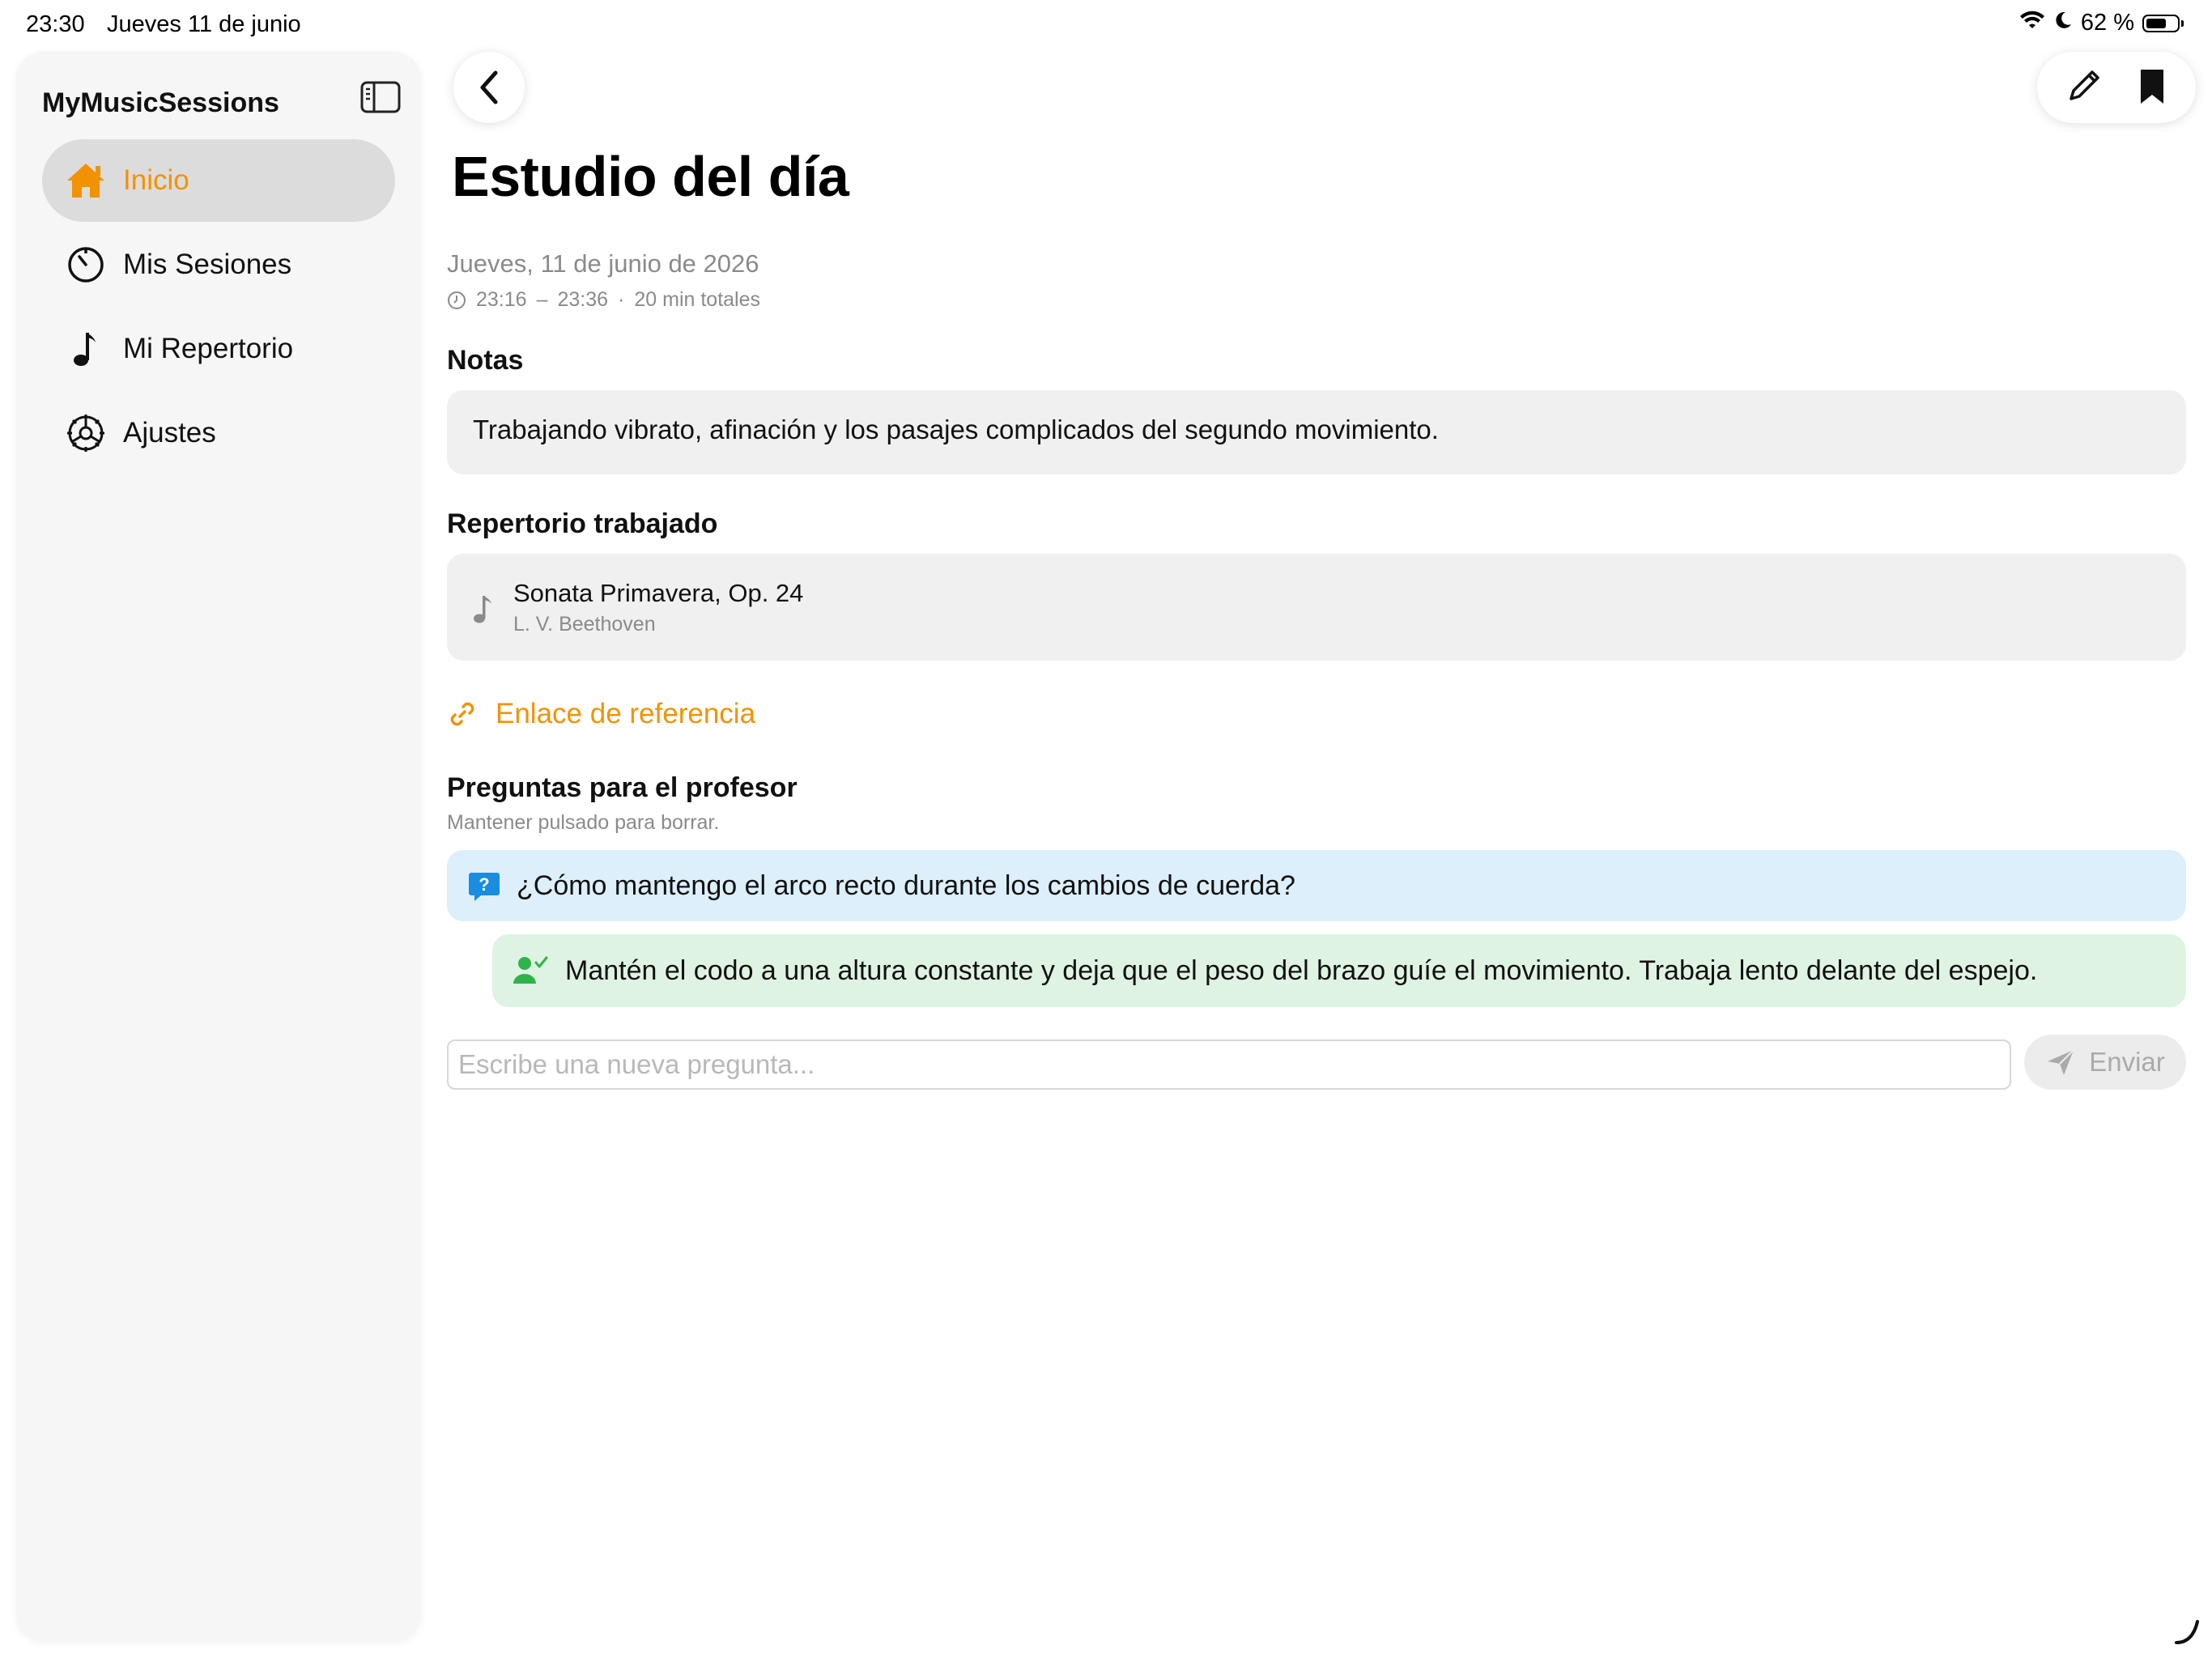 The width and height of the screenshot is (2212, 1658). I want to click on pencil-icon, so click(2084, 85).